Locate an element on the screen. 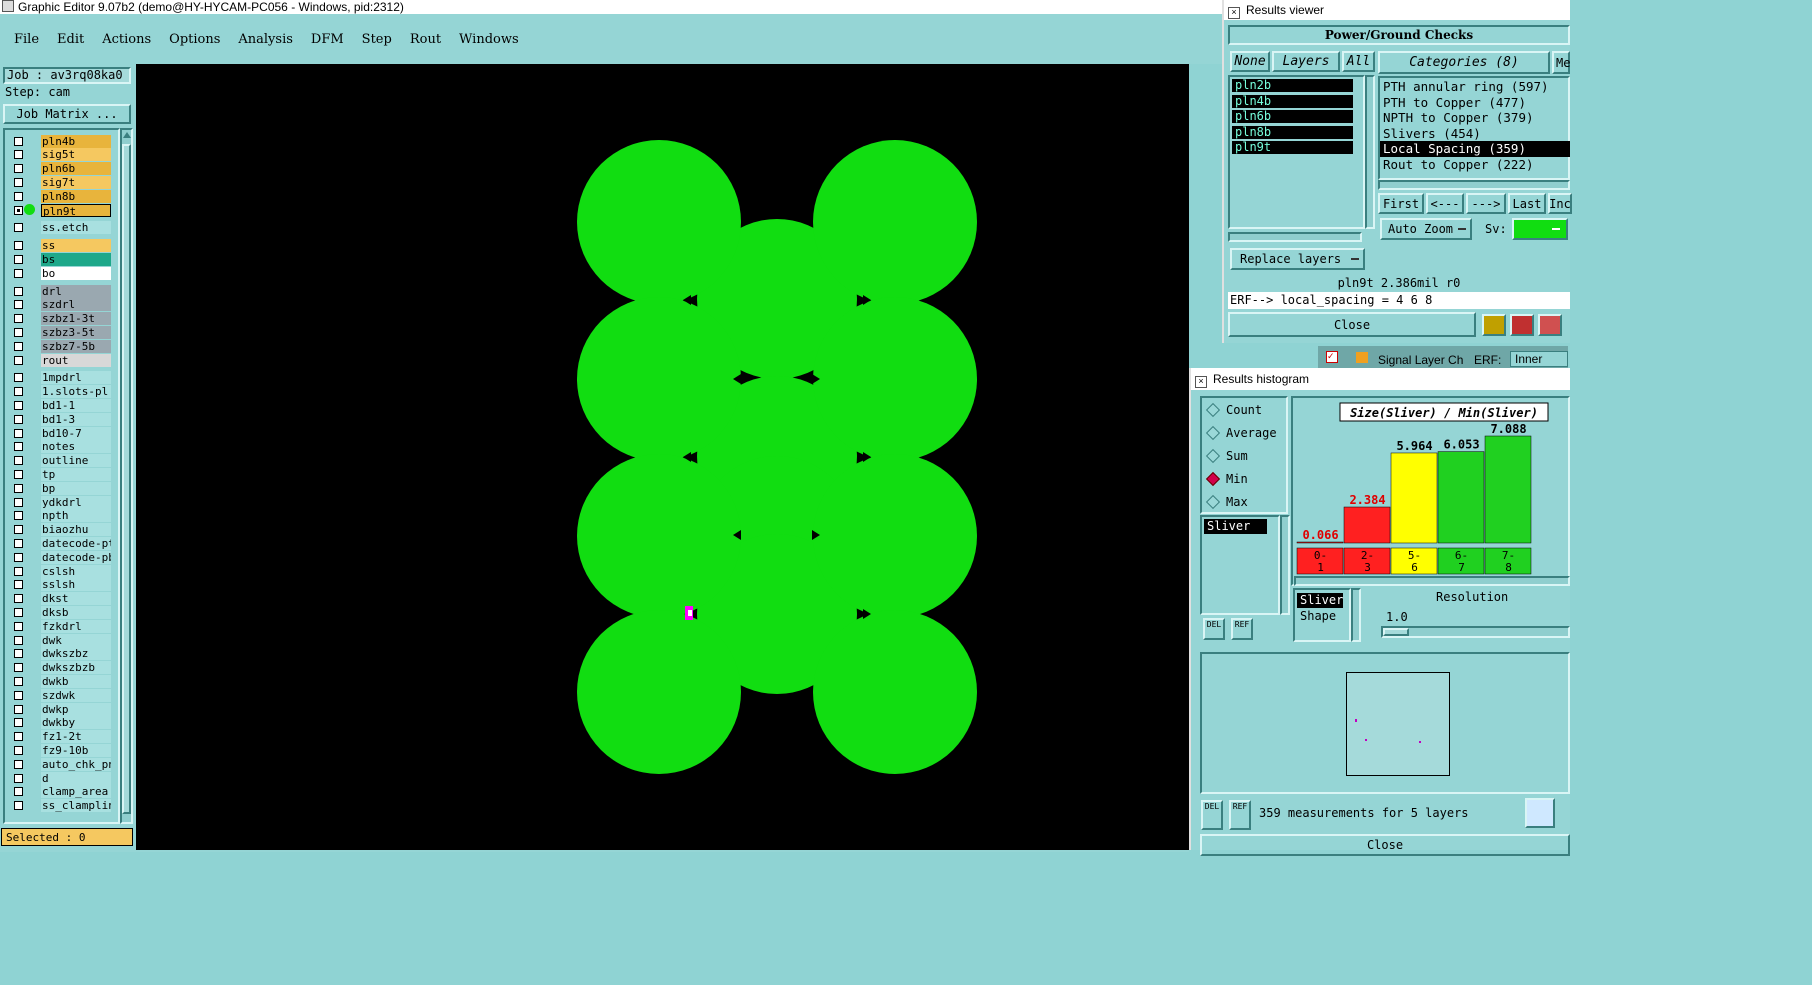  none-button: None is located at coordinates (1250, 61).